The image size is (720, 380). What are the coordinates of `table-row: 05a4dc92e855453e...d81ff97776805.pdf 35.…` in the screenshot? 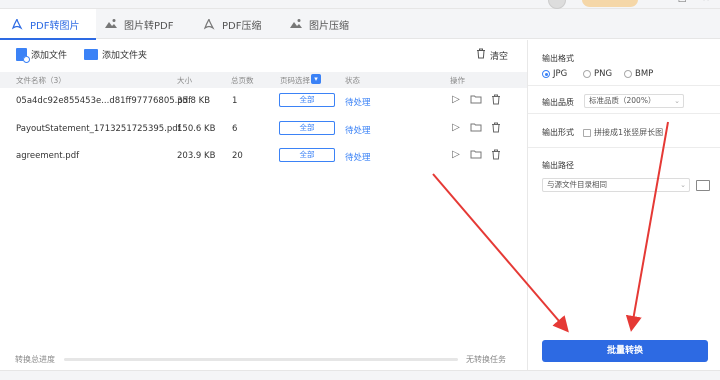 It's located at (263, 101).